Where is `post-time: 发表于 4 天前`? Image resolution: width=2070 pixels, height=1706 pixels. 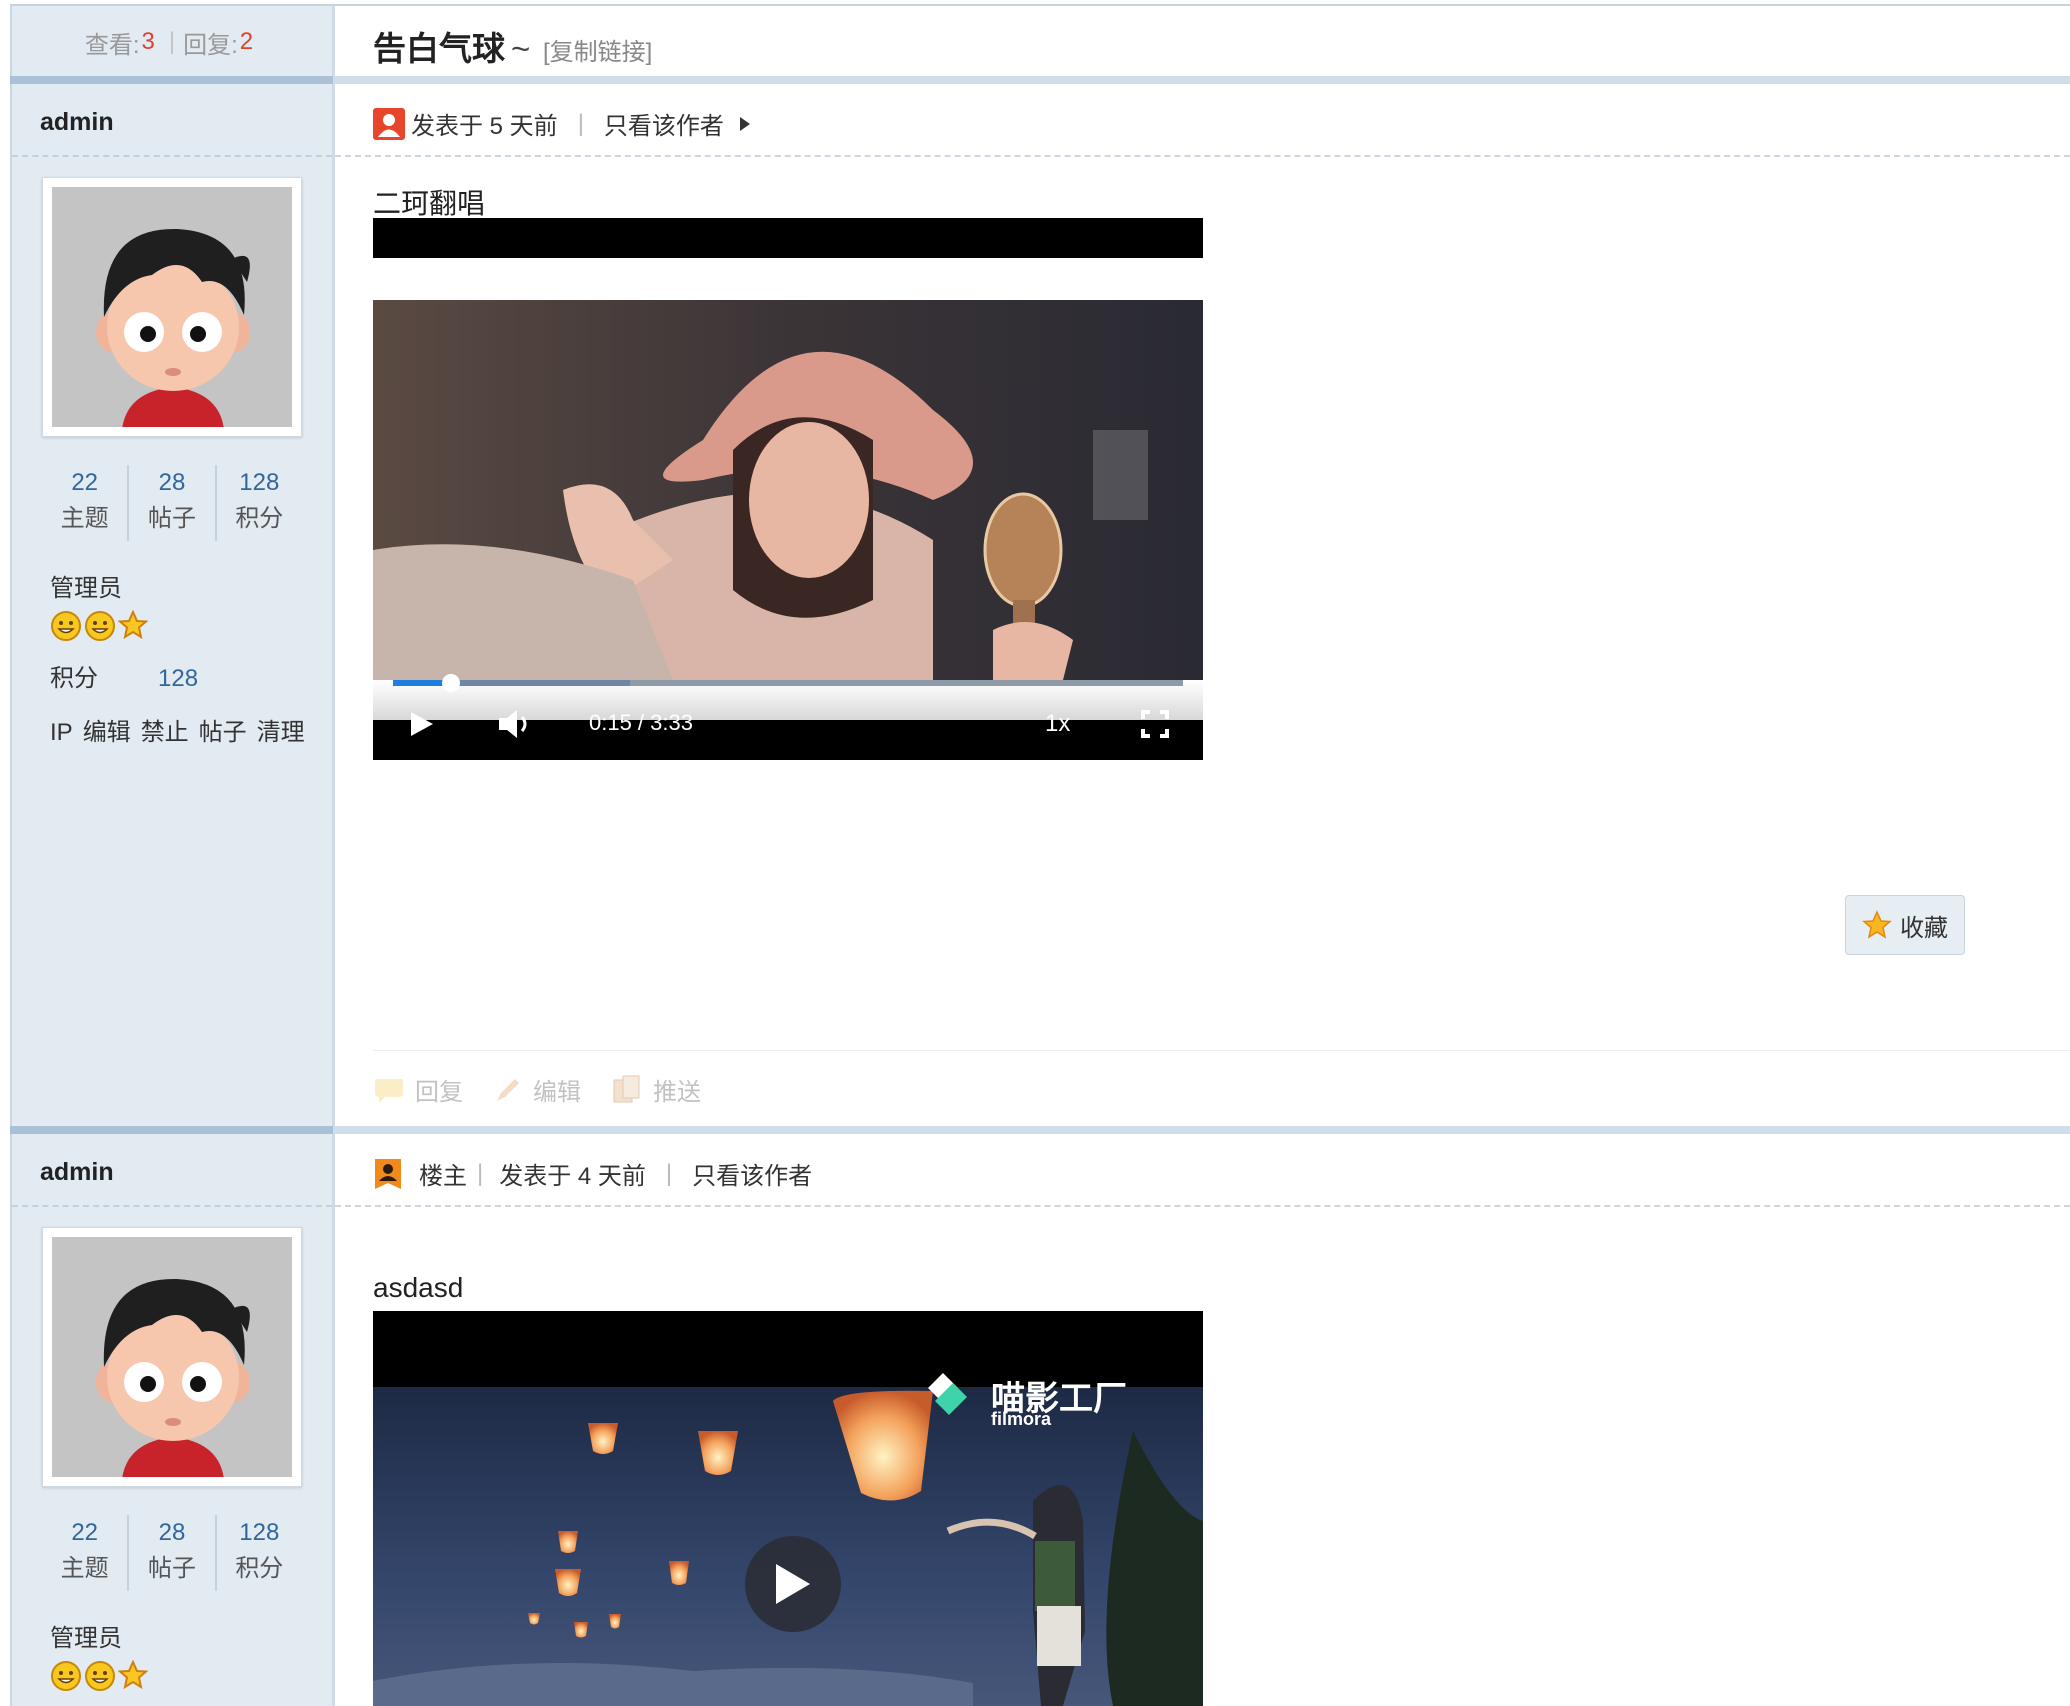
post-time: 发表于 4 天前 is located at coordinates (572, 1176).